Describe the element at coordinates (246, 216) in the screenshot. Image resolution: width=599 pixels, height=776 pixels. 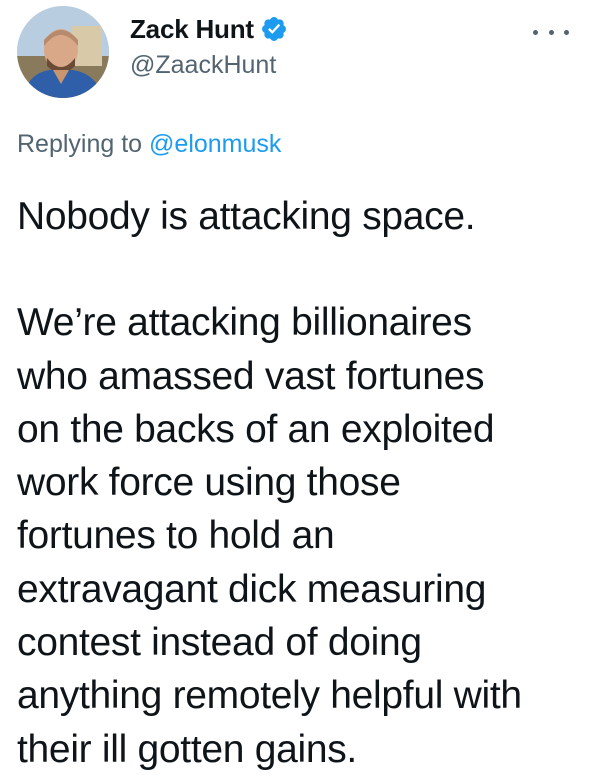
I see `tweet-text-line-1: Nobody is attacking space.` at that location.